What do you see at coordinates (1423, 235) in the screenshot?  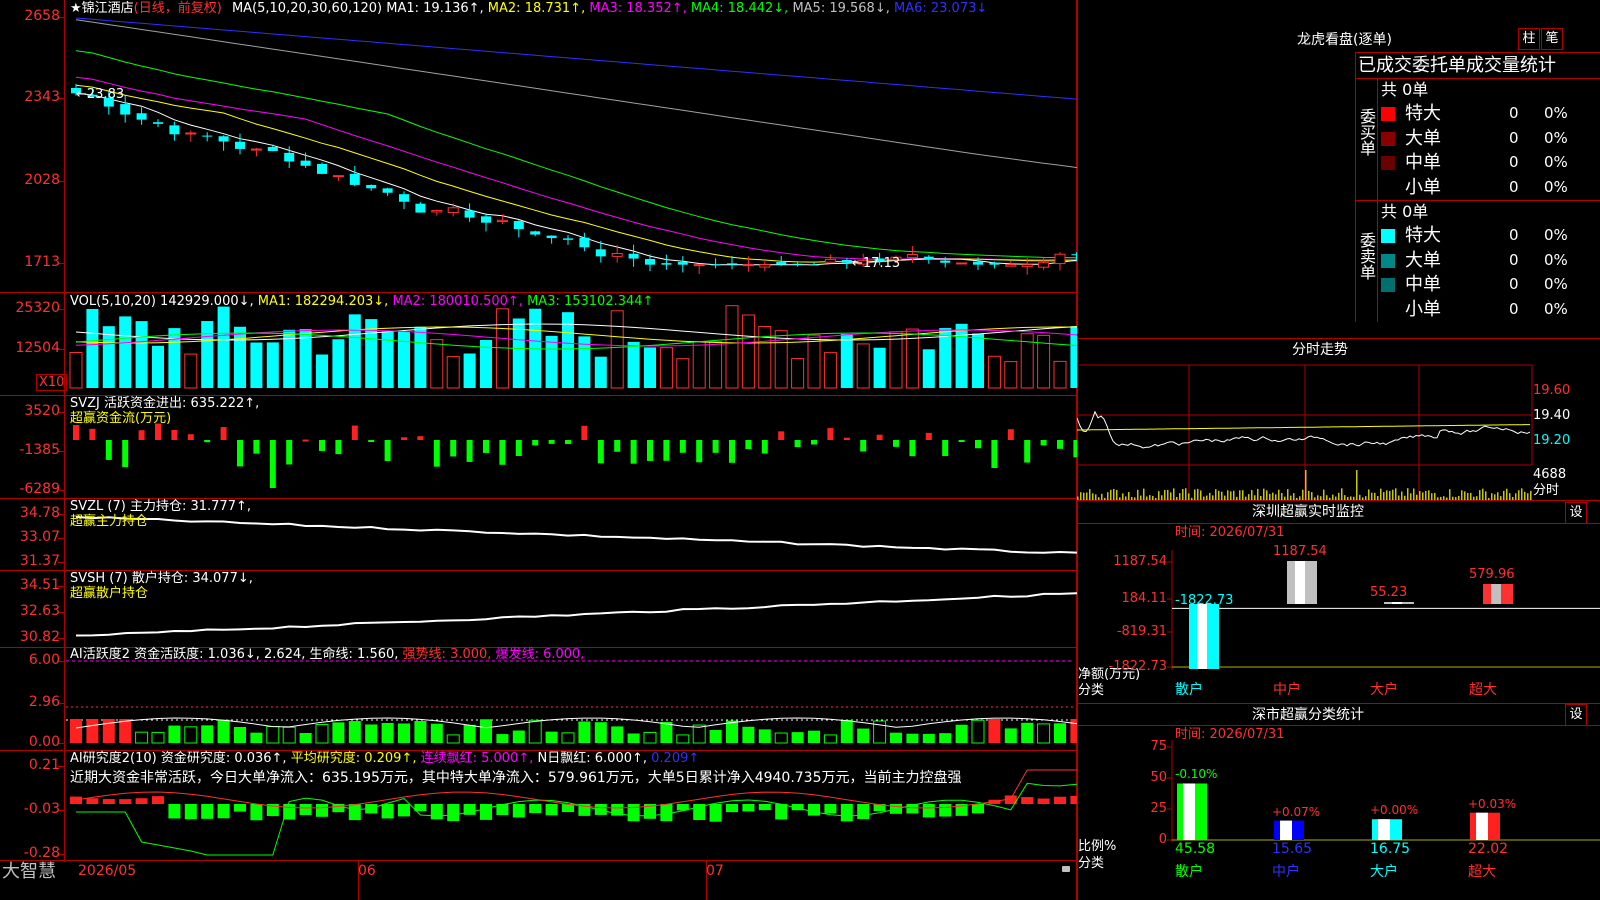 I see `sell-row-label-0: 特大` at bounding box center [1423, 235].